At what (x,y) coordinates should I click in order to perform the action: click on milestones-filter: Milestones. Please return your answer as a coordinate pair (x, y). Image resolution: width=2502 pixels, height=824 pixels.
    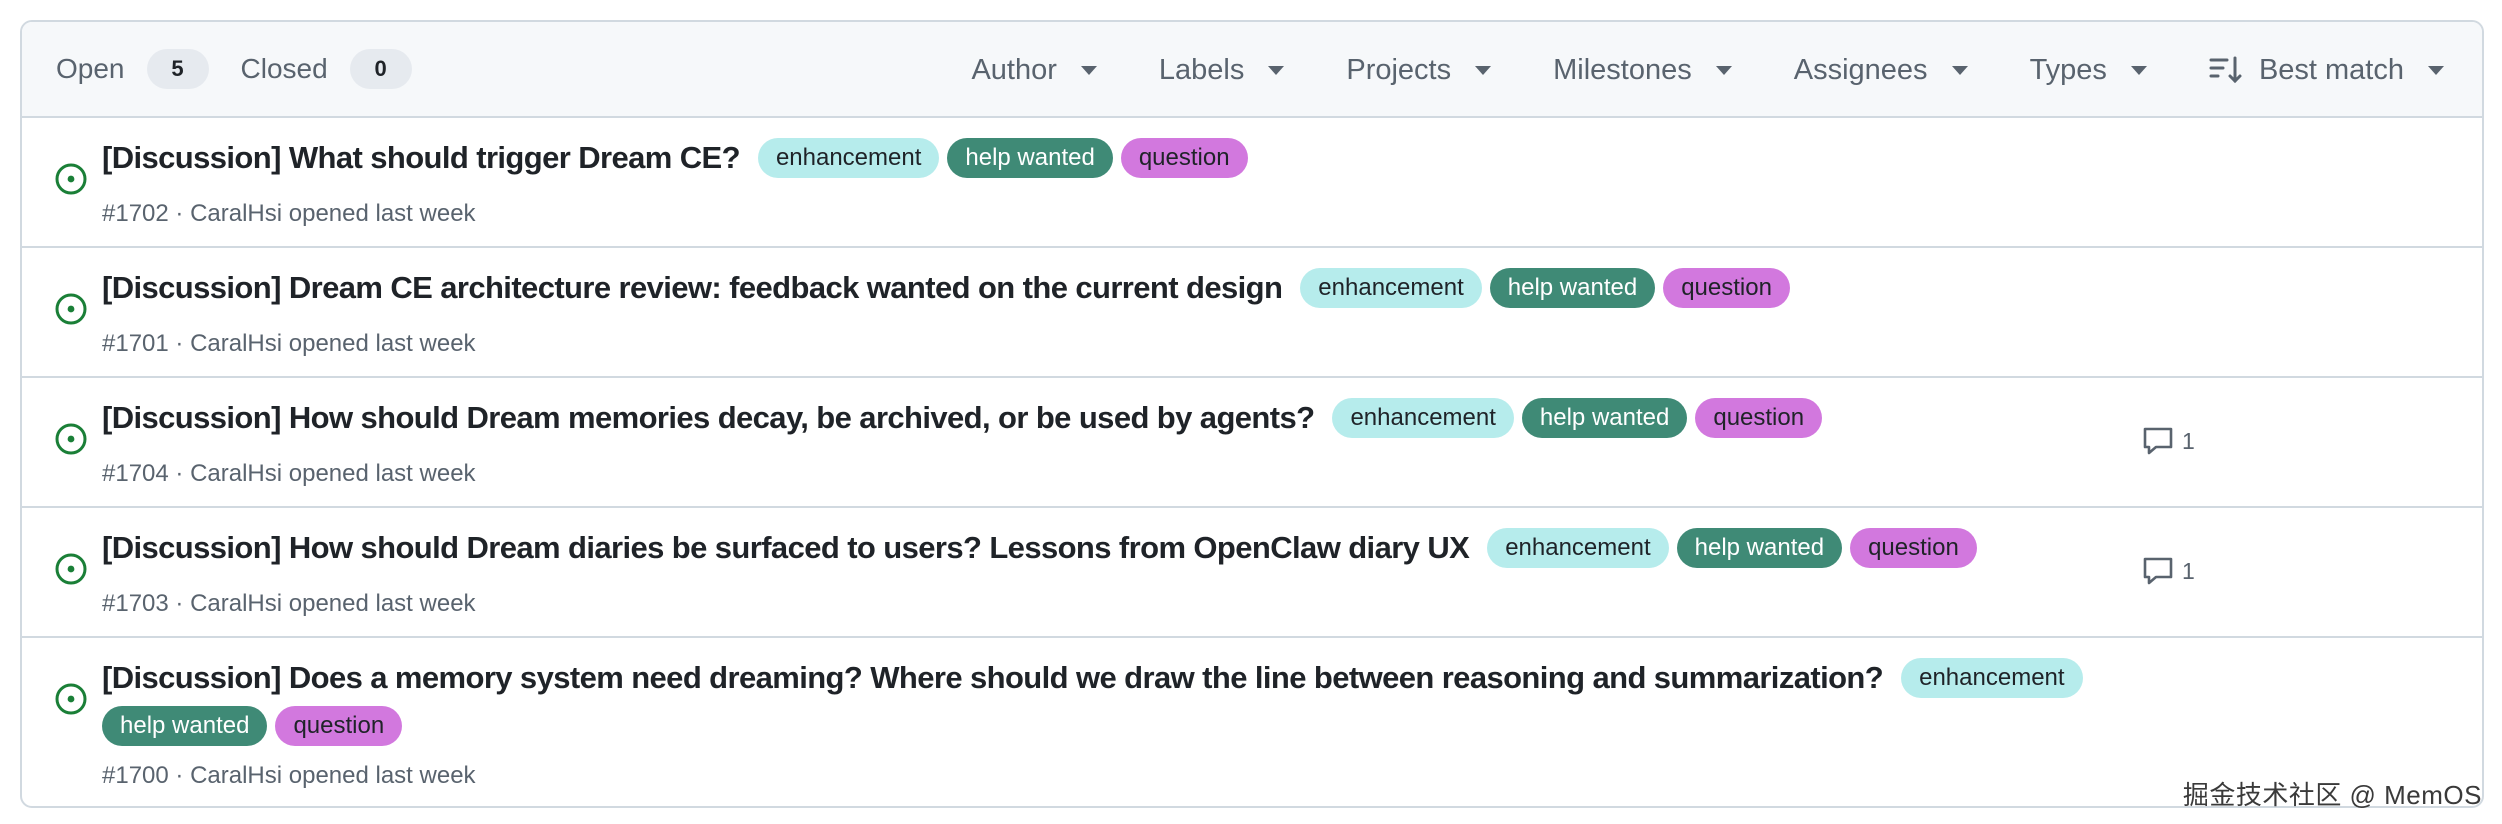
    Looking at the image, I should click on (1642, 70).